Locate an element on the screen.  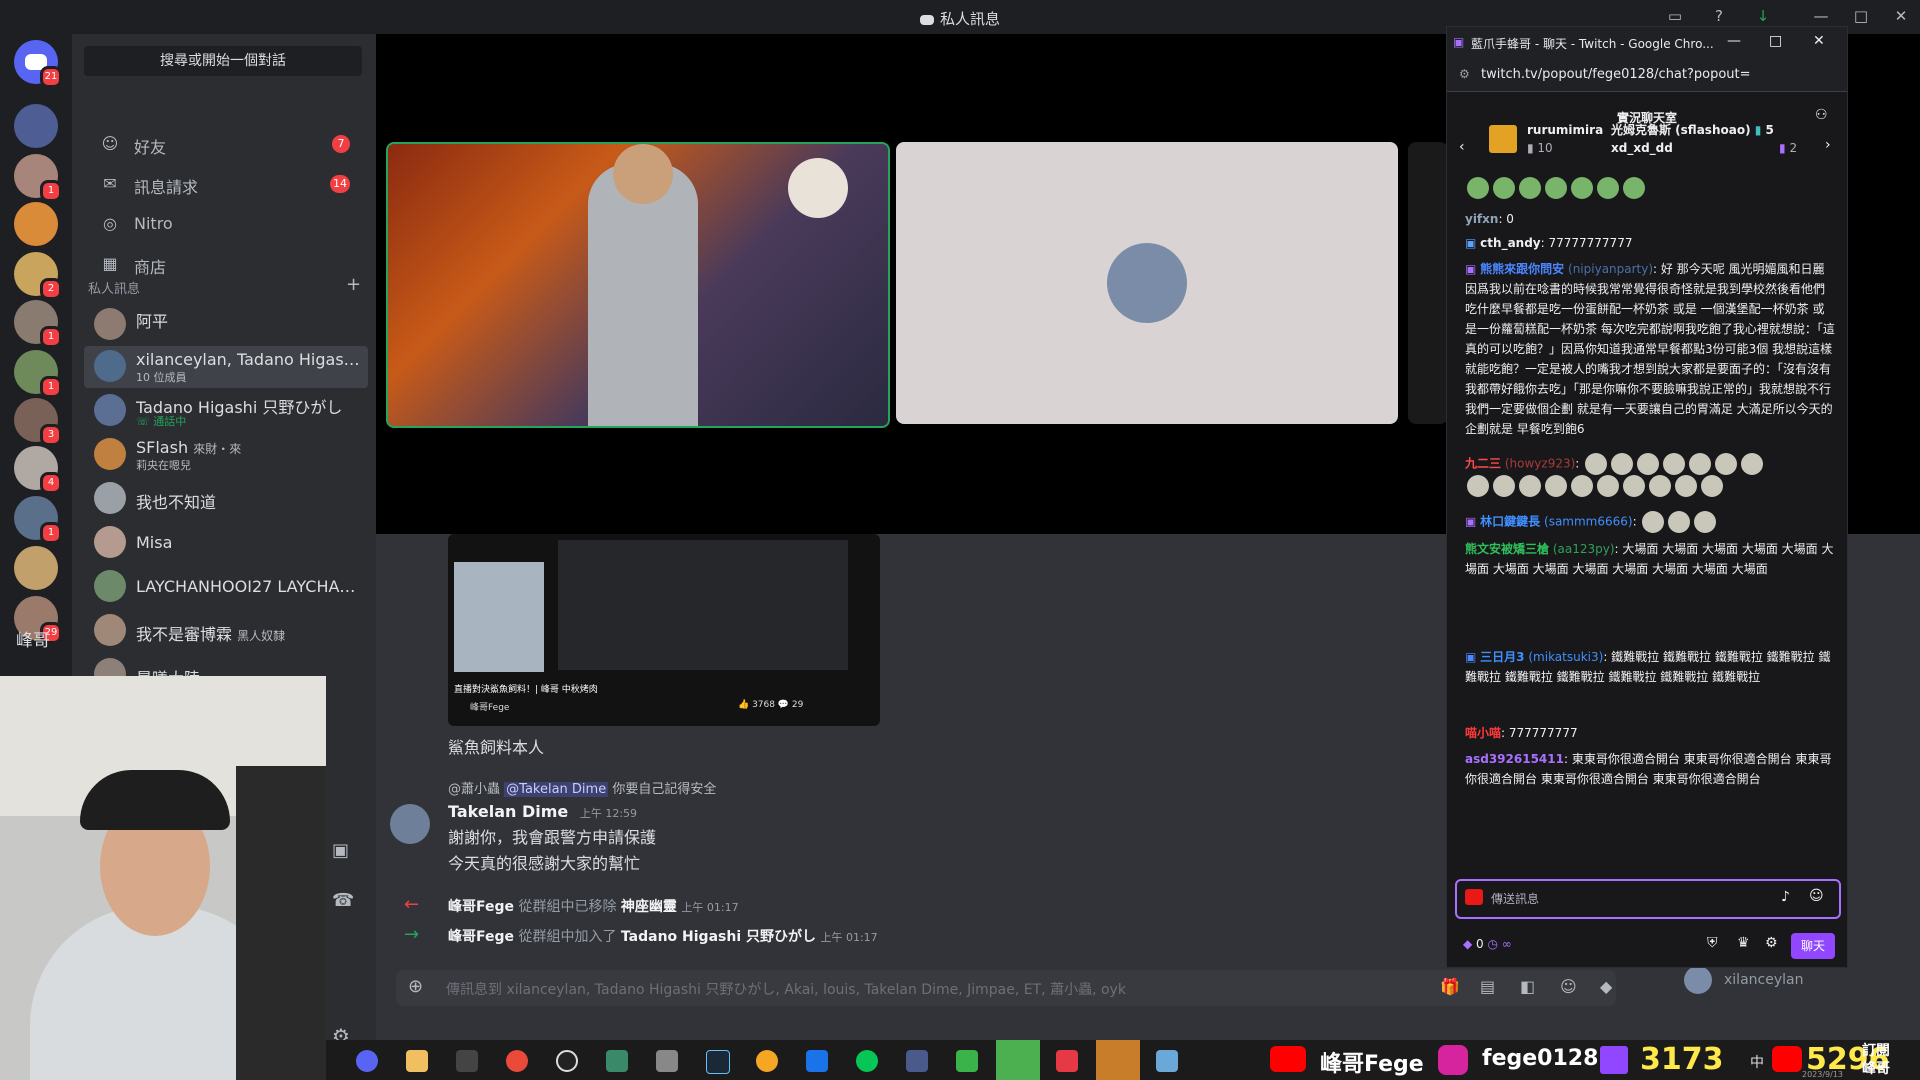
steam-taskbar-icon is located at coordinates (718, 1062).